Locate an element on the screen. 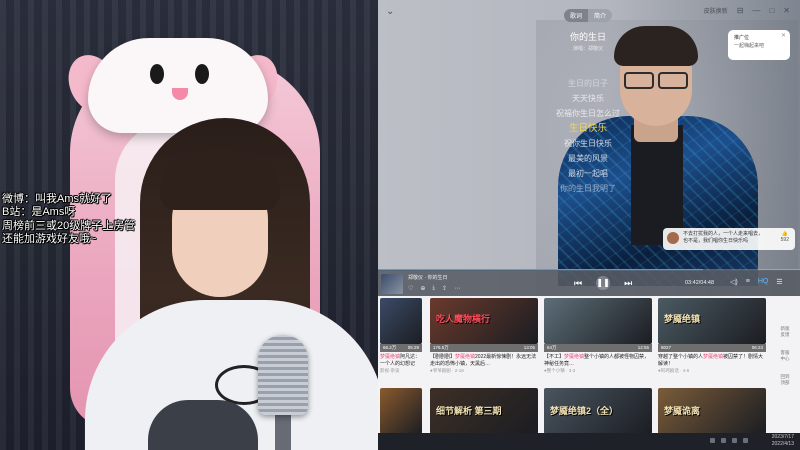 Image resolution: width=800 pixels, height=450 pixels. system-clock: 2023/7/17 2022/4/13 is located at coordinates (783, 441).